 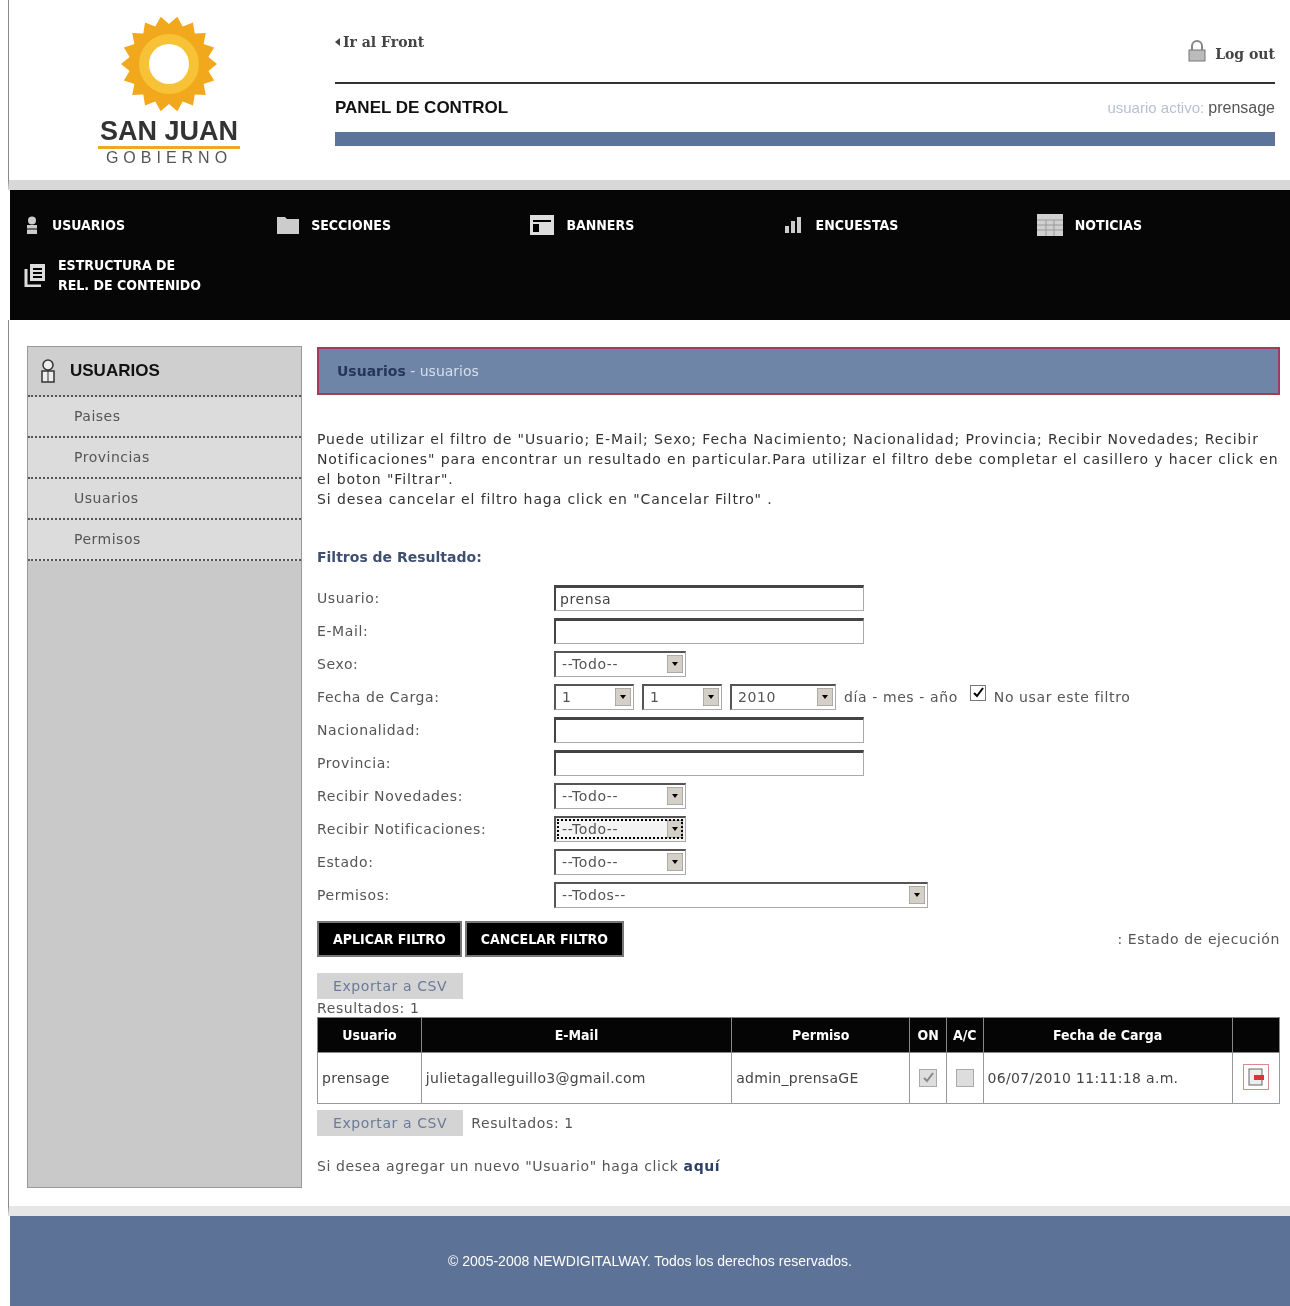 I want to click on column-header, so click(x=1256, y=1035).